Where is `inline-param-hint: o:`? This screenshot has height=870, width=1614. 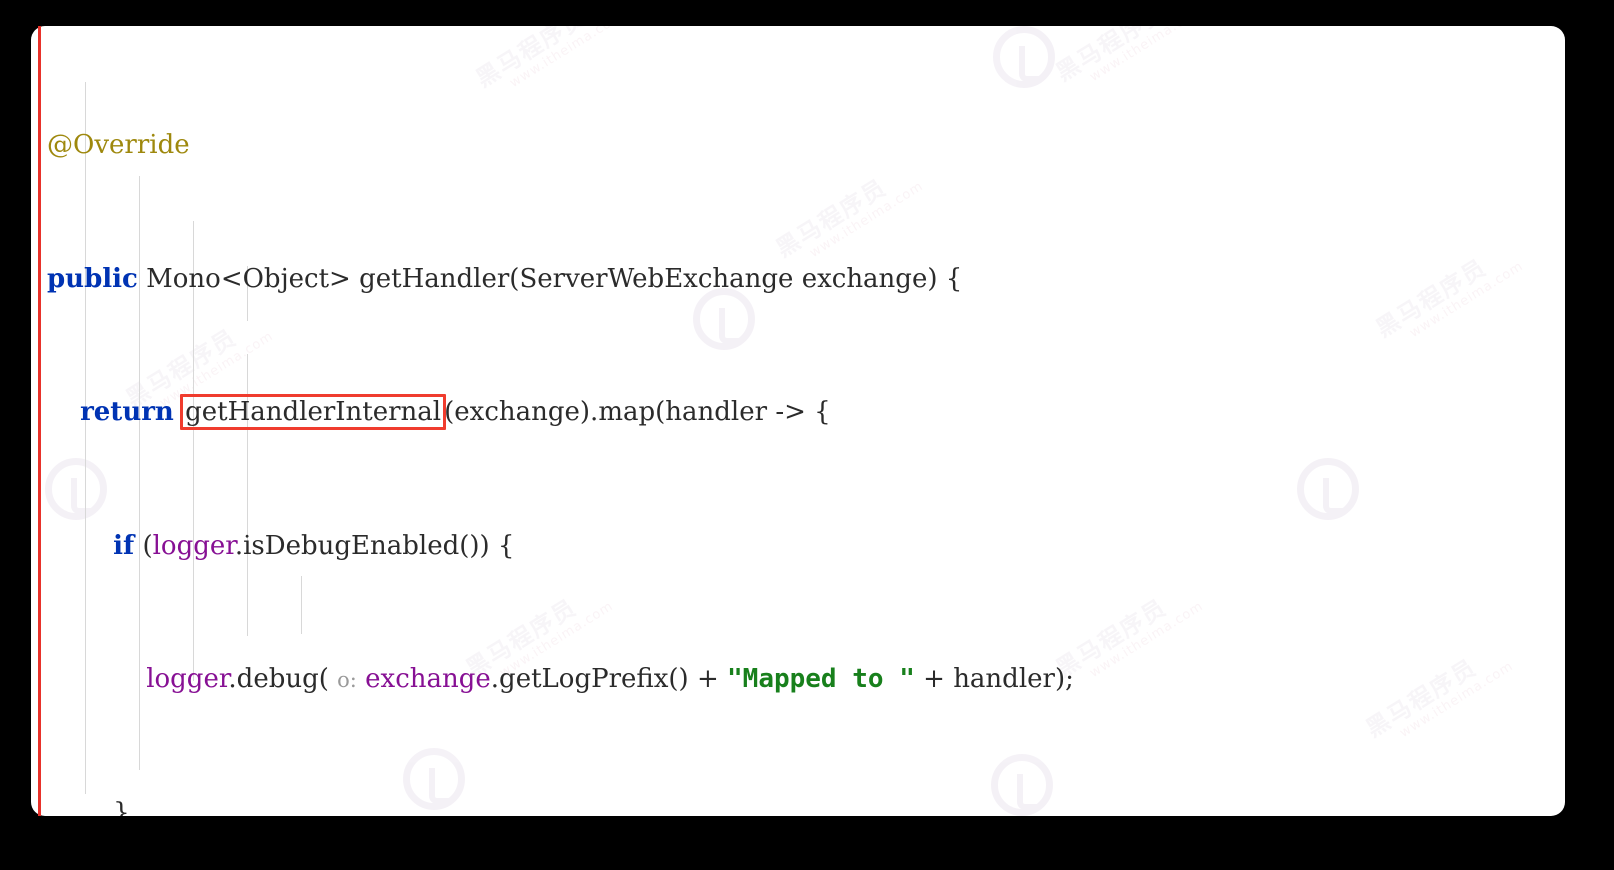
inline-param-hint: o: is located at coordinates (347, 680).